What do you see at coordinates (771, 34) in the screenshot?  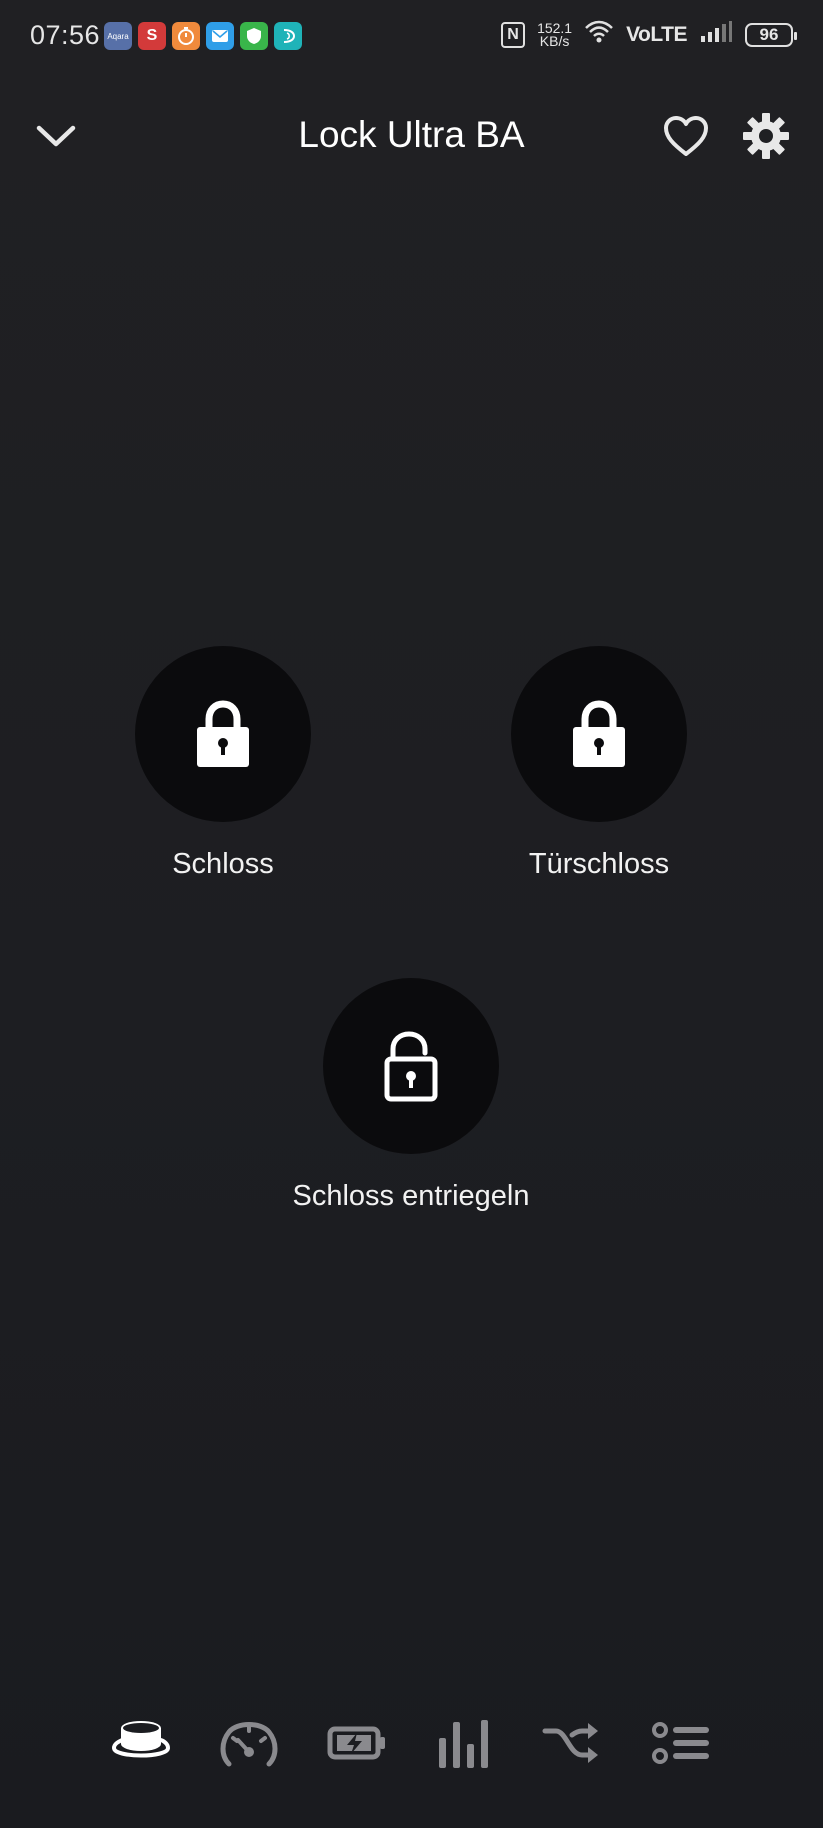 I see `battery-indicator: 96` at bounding box center [771, 34].